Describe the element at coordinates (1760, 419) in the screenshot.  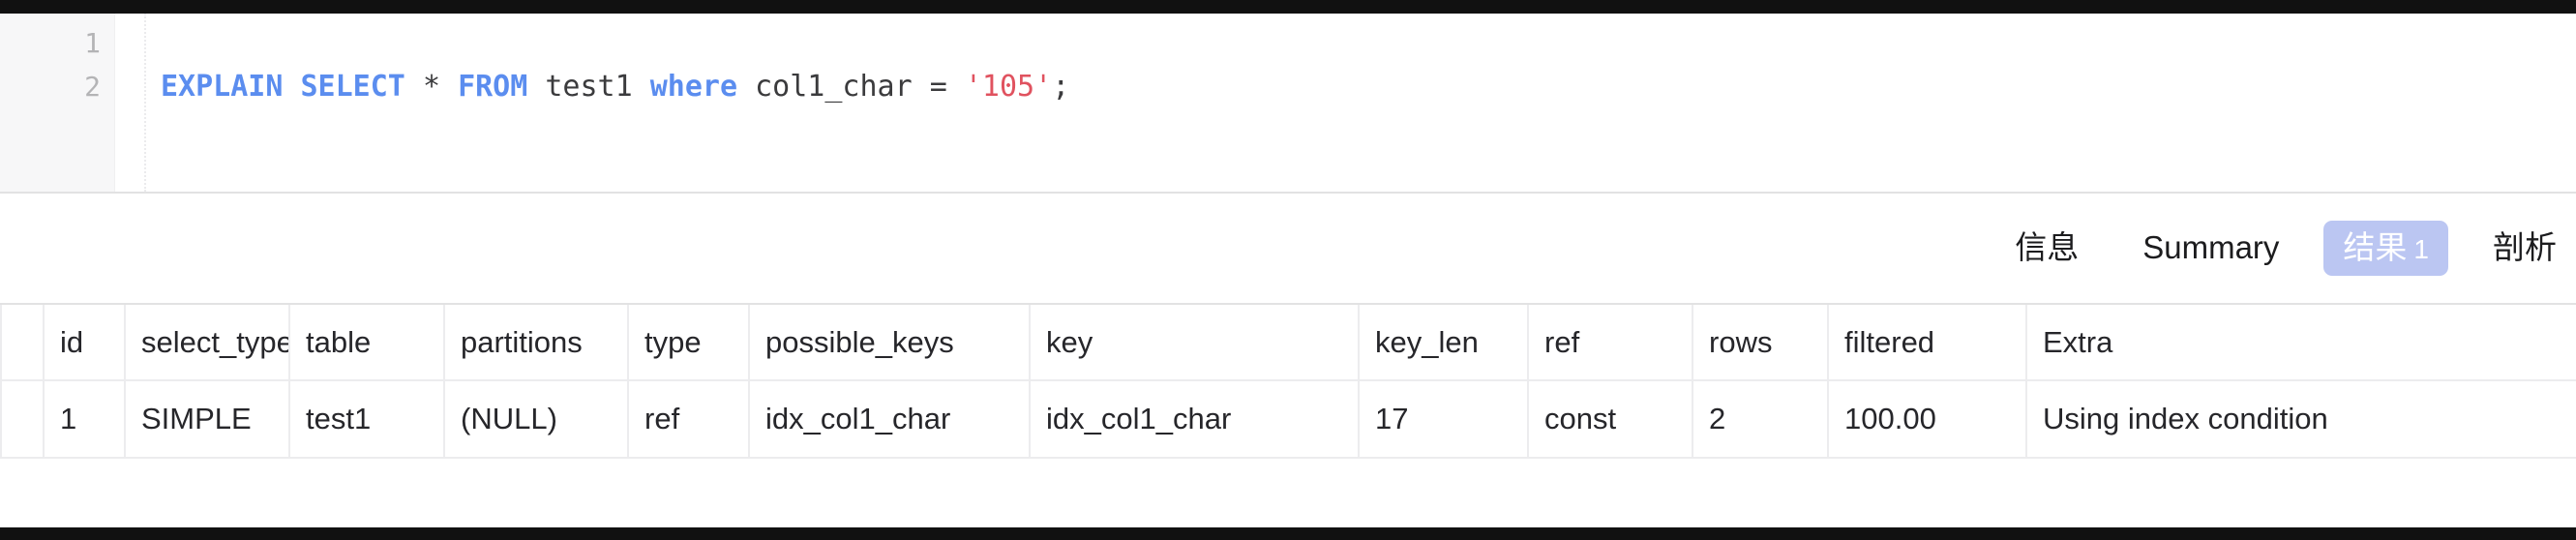
I see `cell-rows: 2` at that location.